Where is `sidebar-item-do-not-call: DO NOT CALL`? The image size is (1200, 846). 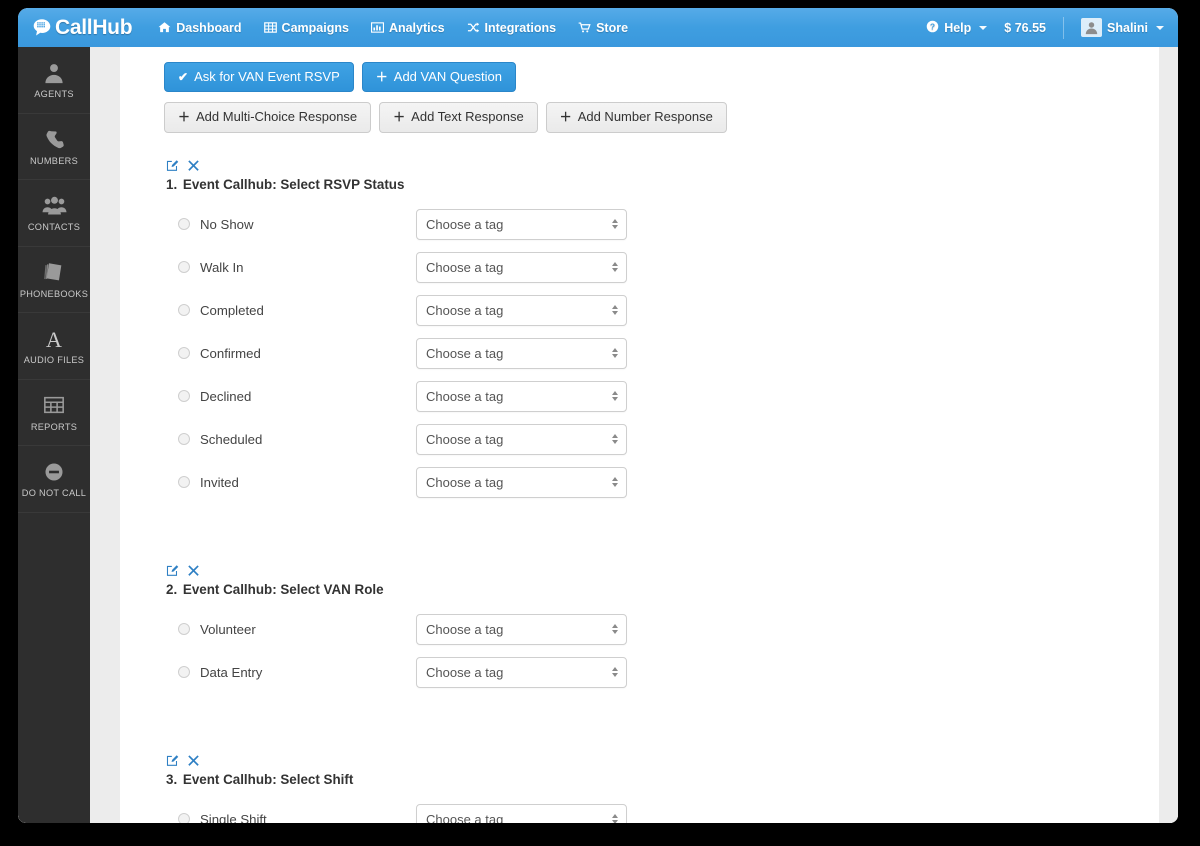 sidebar-item-do-not-call: DO NOT CALL is located at coordinates (54, 479).